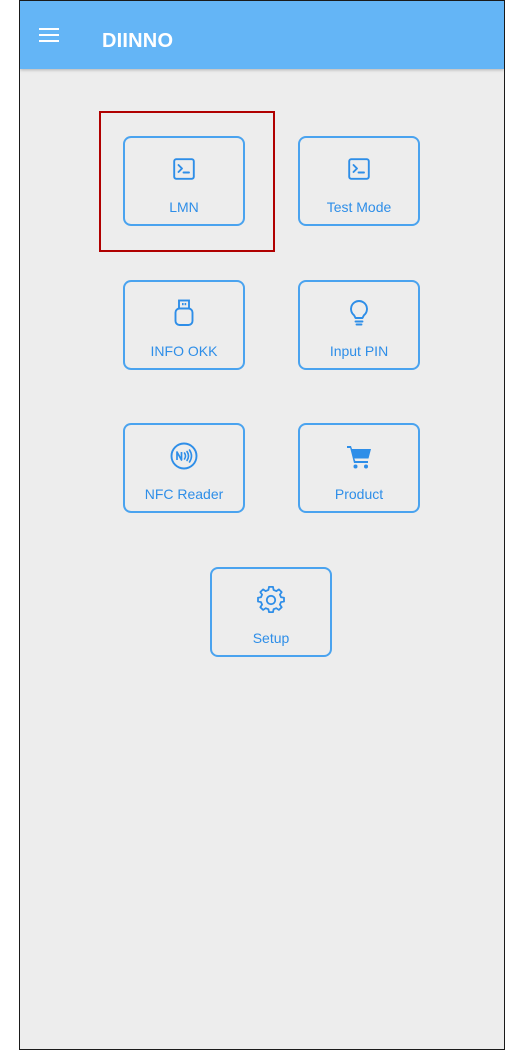 This screenshot has width=508, height=1053. Describe the element at coordinates (184, 494) in the screenshot. I see `nfc-reader-label: NFC Reader` at that location.